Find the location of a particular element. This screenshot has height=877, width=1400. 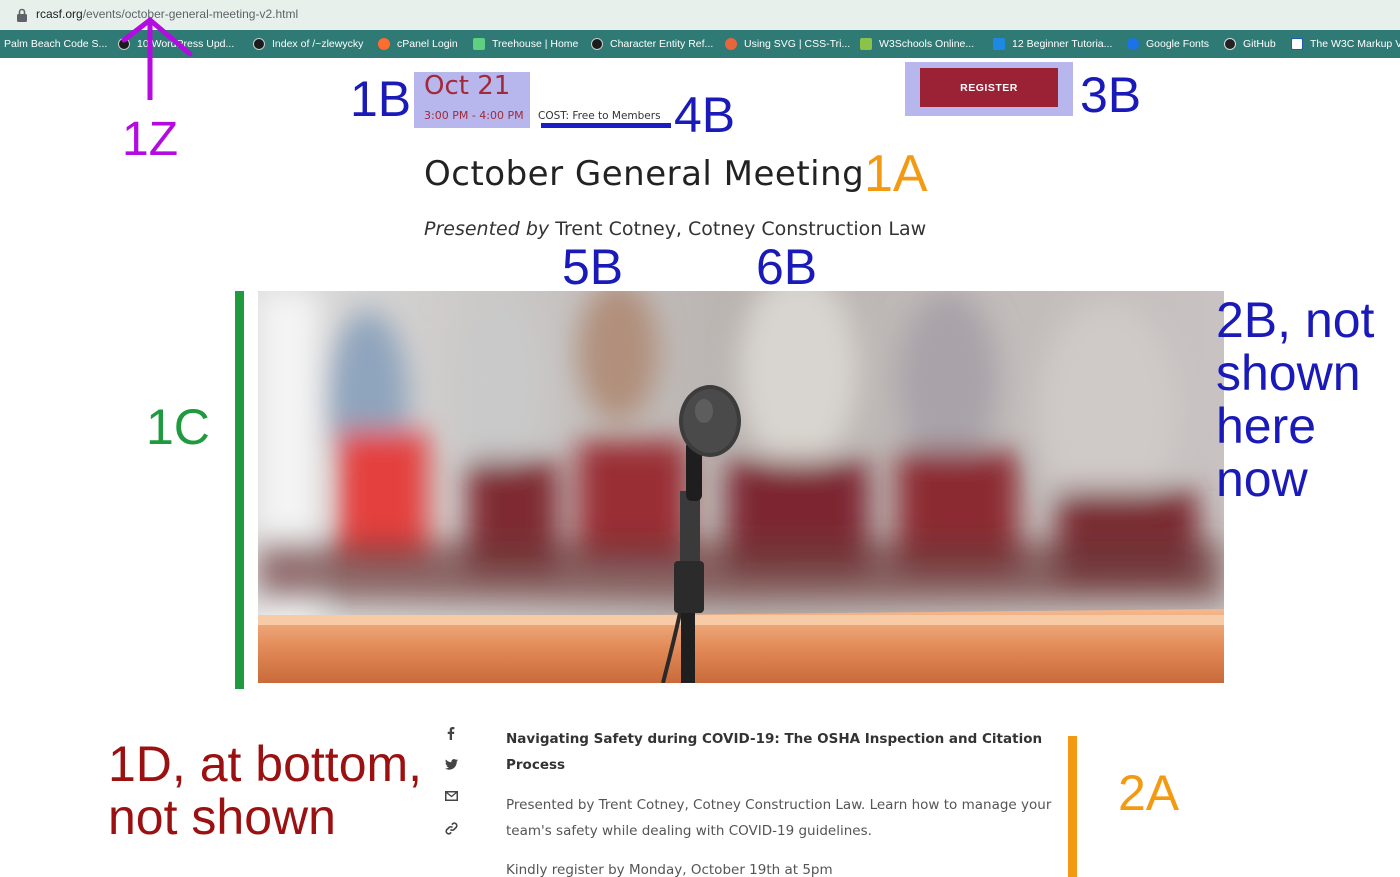

annotation-1d-line: not shown is located at coordinates (222, 817).